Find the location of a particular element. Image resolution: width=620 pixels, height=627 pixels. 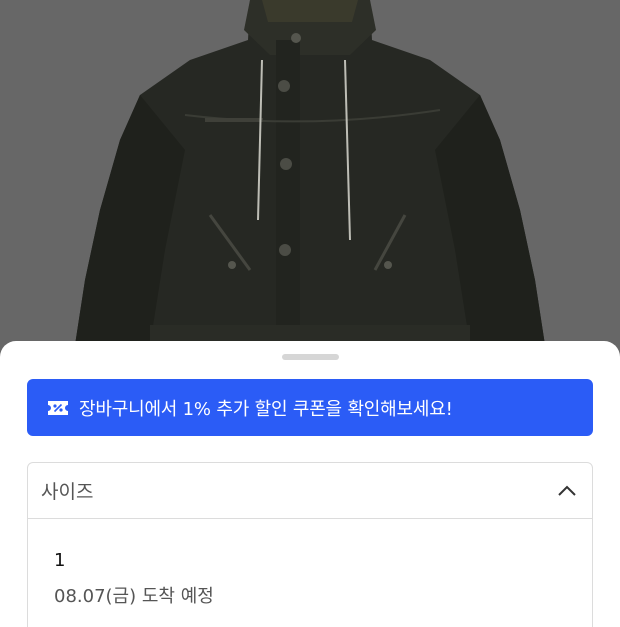

size-select-header: 사이즈 is located at coordinates (310, 490).